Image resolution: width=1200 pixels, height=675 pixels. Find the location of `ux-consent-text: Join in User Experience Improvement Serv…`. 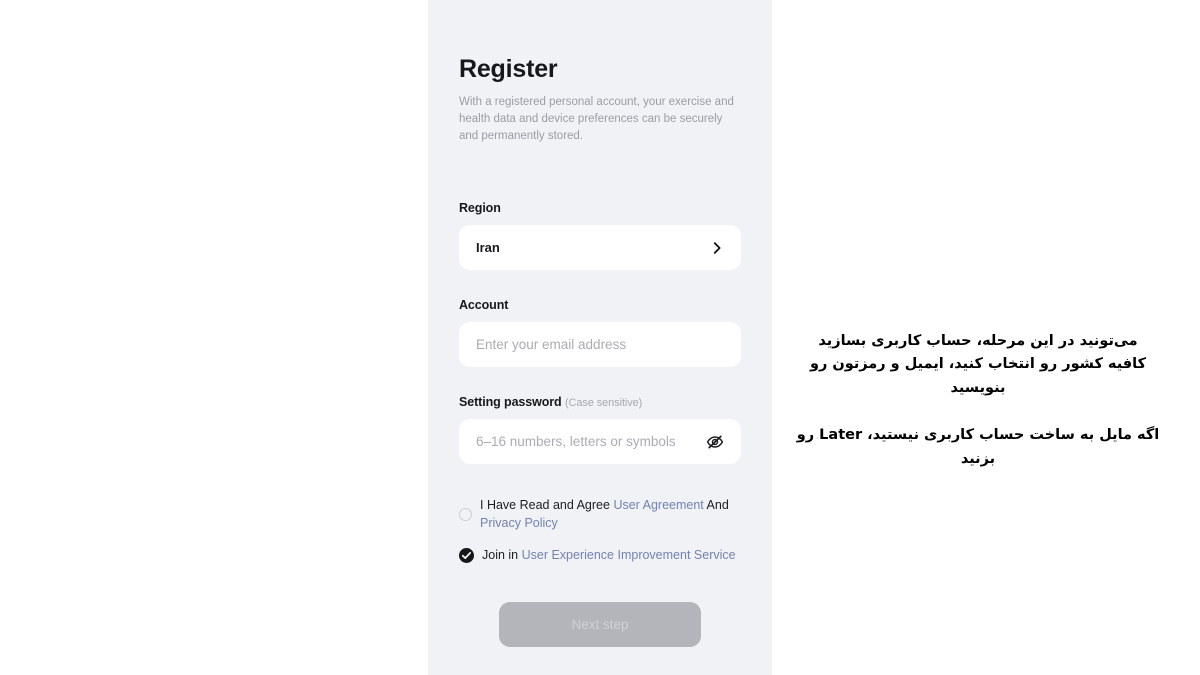

ux-consent-text: Join in User Experience Improvement Serv… is located at coordinates (609, 555).